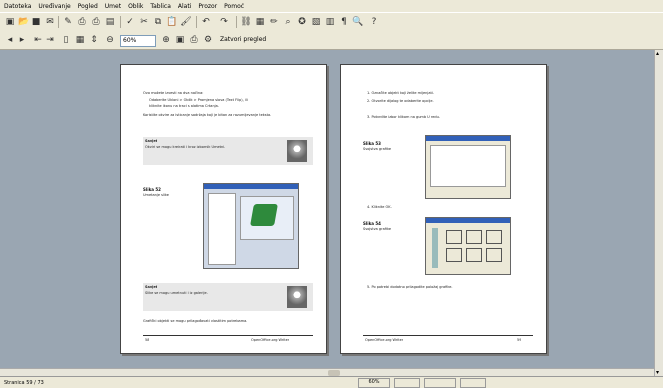 The height and width of the screenshot is (388, 663). Describe the element at coordinates (302, 22) in the screenshot. I see `navigator-icon: ✪` at that location.